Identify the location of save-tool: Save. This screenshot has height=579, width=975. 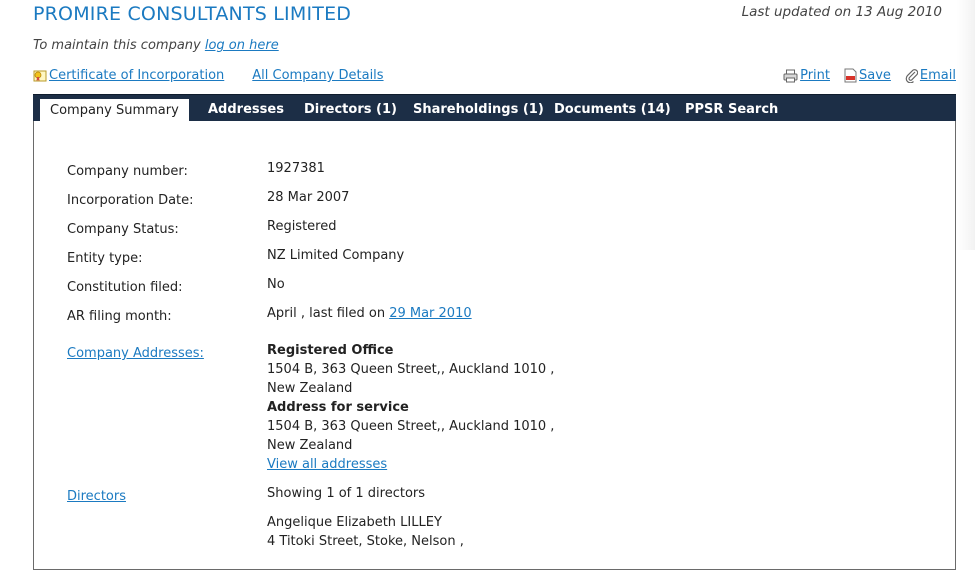
(867, 75).